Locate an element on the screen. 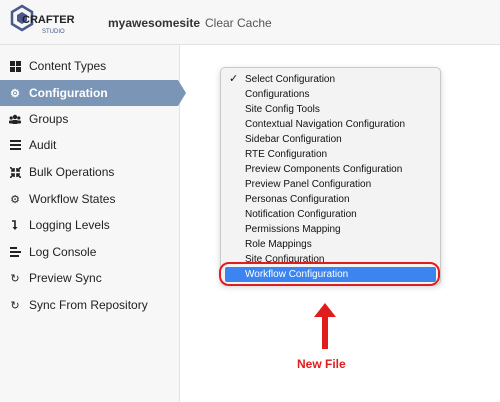 Image resolution: width=500 pixels, height=402 pixels. sidebar-item-label: Configuration is located at coordinates (68, 93).